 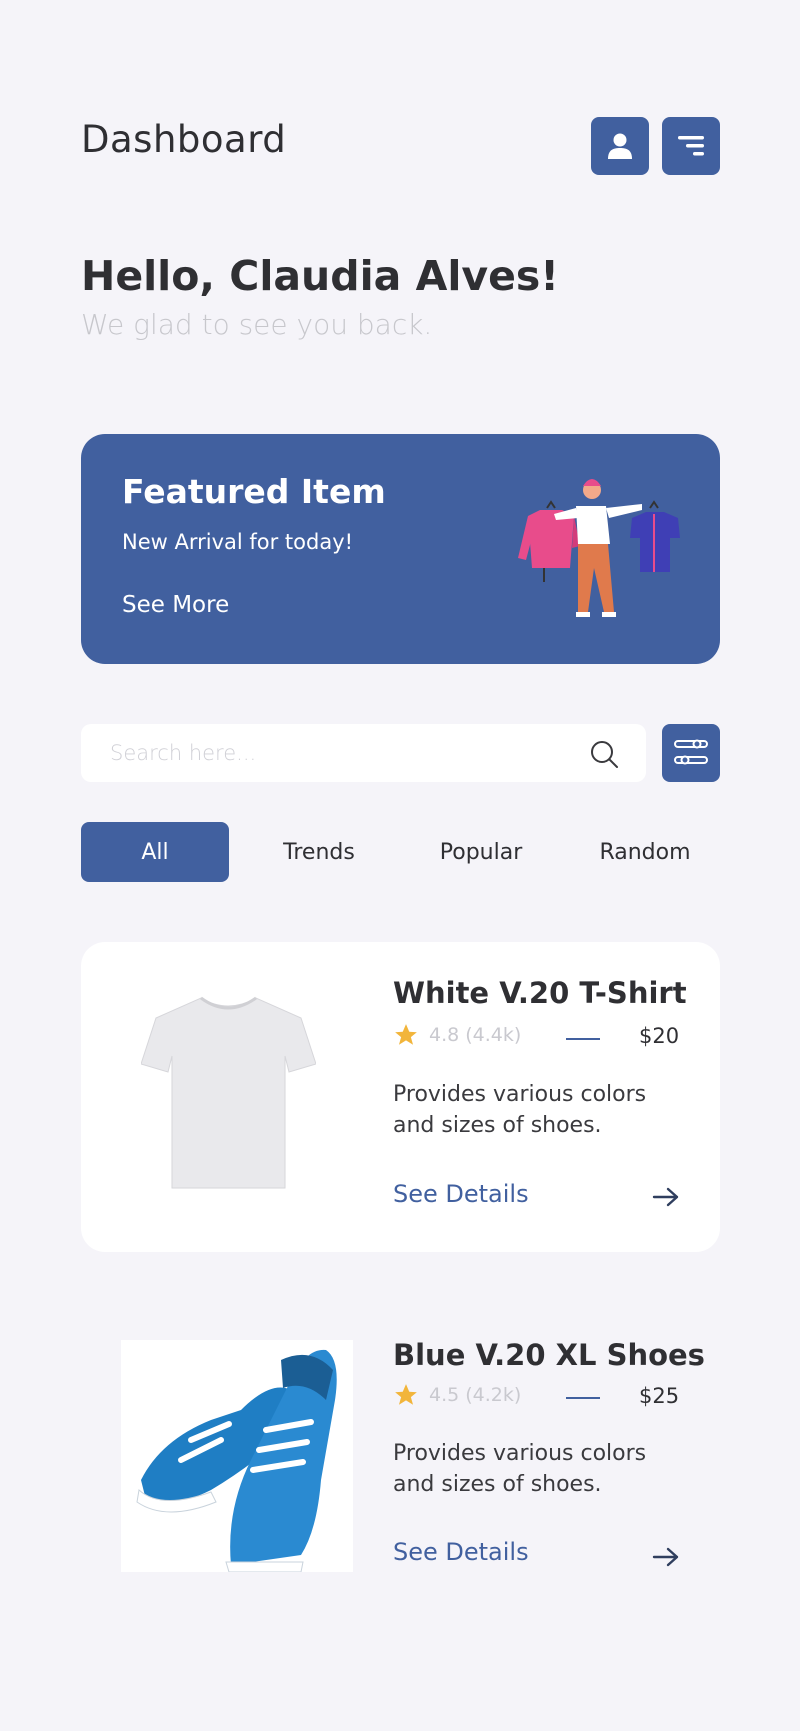 What do you see at coordinates (155, 852) in the screenshot?
I see `tab-all: All` at bounding box center [155, 852].